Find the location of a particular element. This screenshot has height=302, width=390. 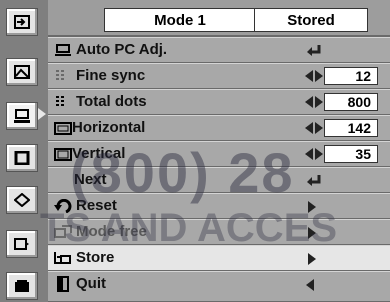

setting-icon is located at coordinates (22, 244).